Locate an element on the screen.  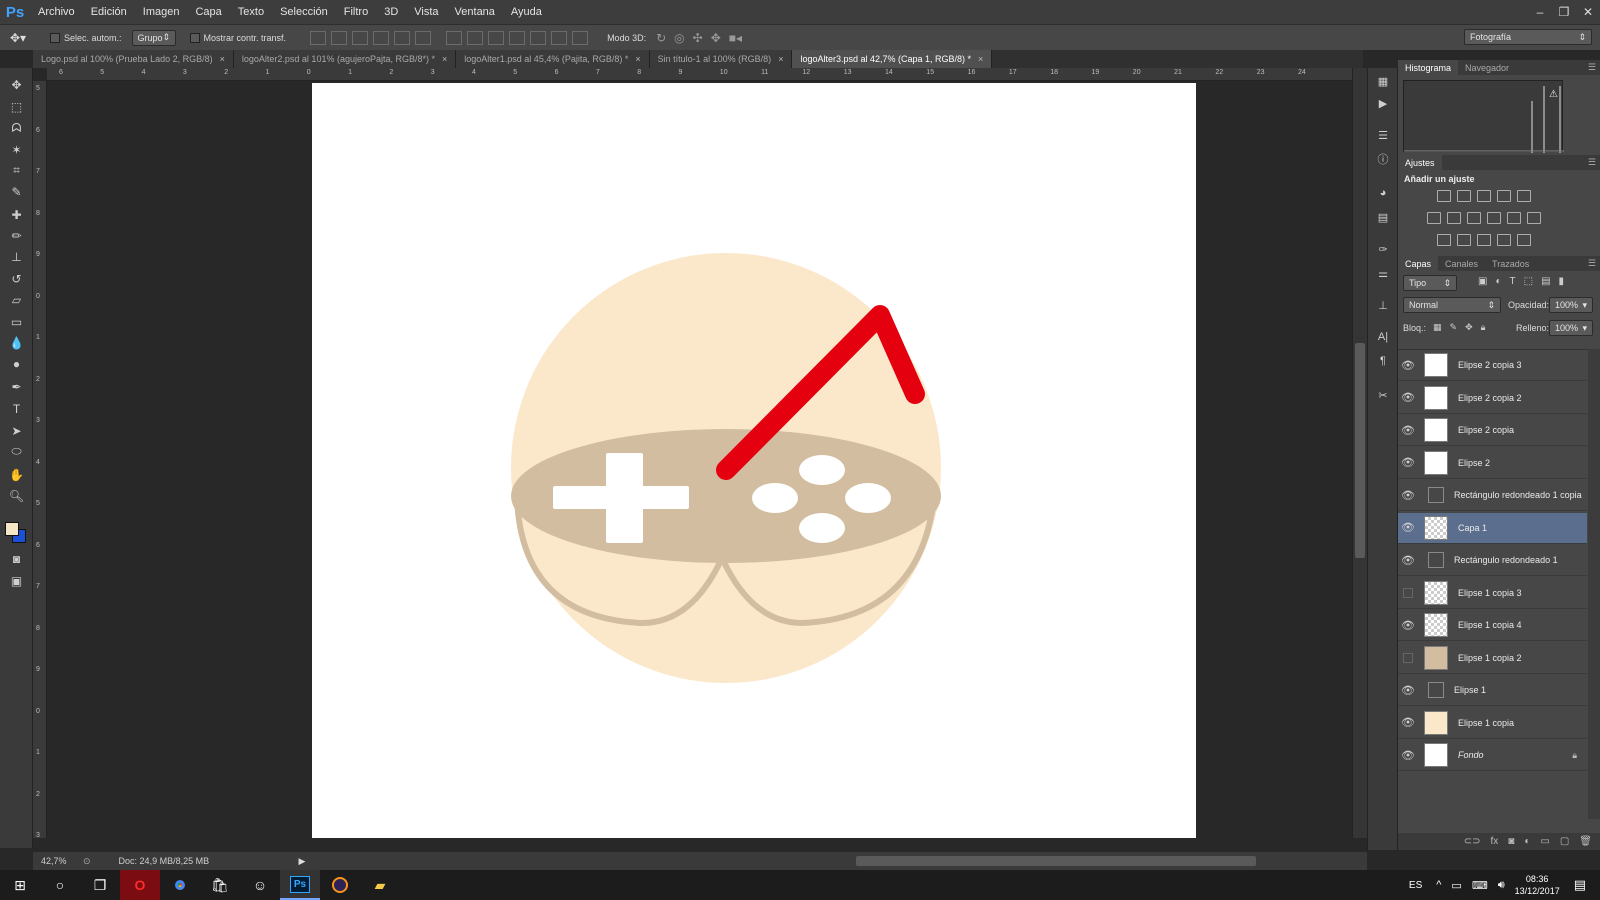
blur-tool-icon: 💧 is located at coordinates (16, 342).